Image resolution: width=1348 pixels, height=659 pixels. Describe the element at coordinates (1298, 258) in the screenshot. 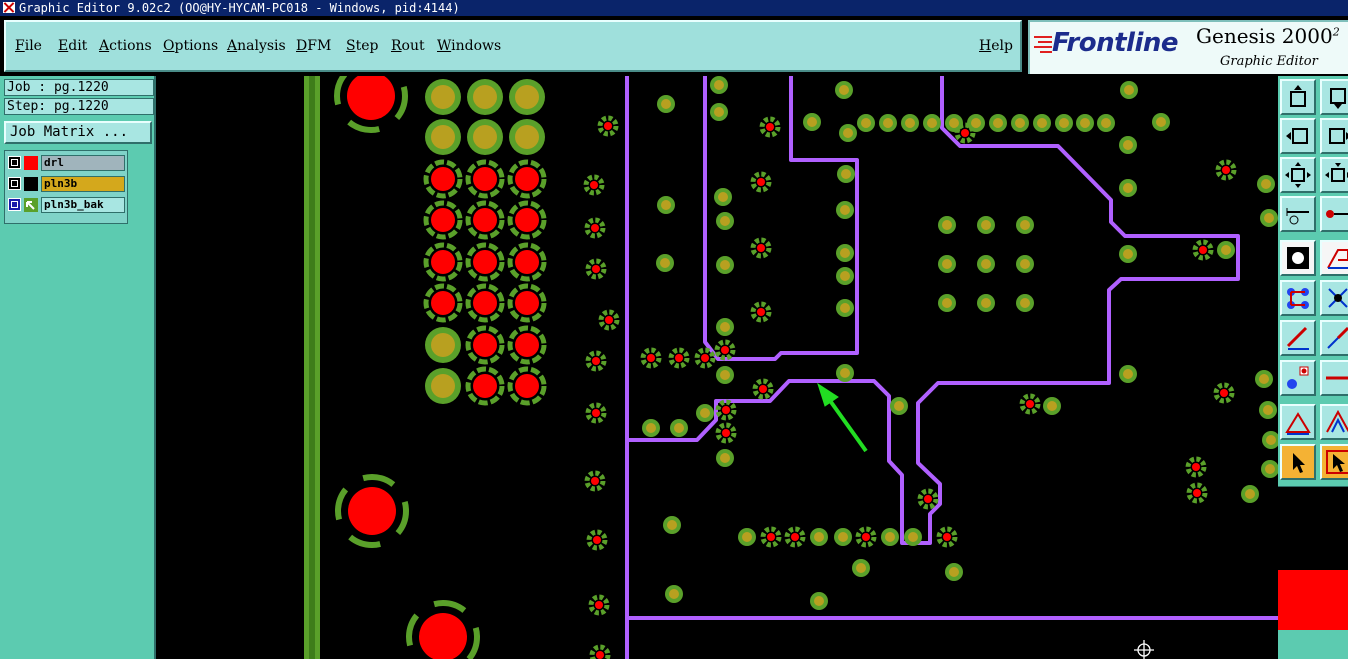

I see `snapshot-icon` at that location.